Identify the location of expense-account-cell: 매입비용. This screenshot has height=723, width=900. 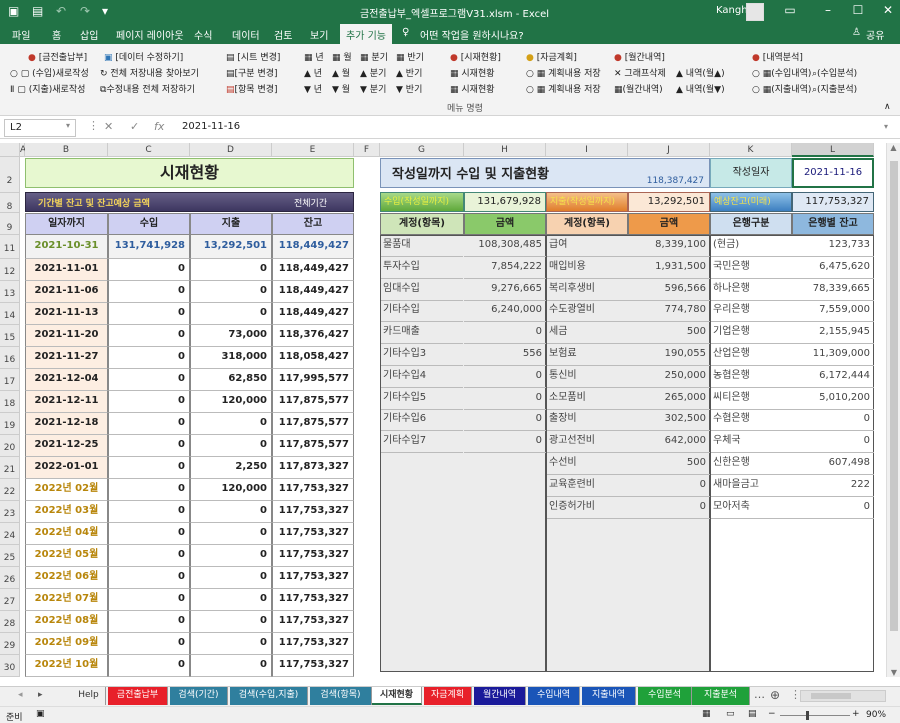
(587, 268).